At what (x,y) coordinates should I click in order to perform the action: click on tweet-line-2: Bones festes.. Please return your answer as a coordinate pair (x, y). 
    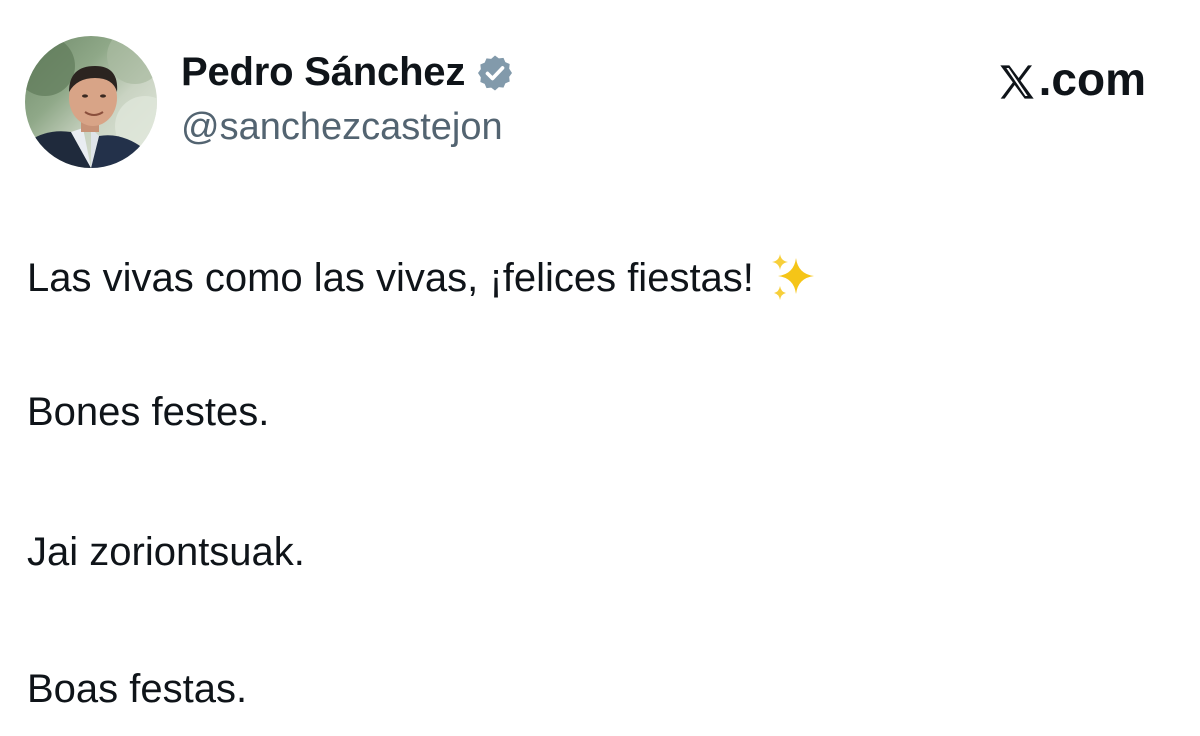
    Looking at the image, I should click on (148, 412).